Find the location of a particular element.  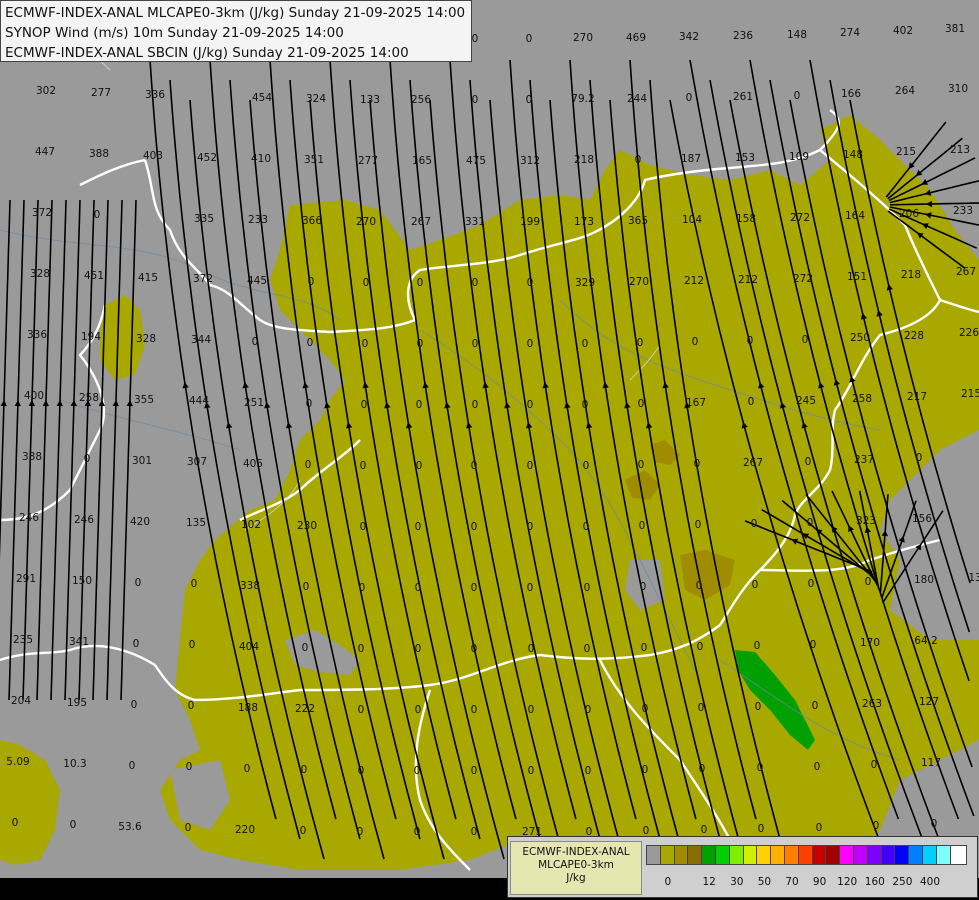

cin-value: 404 is located at coordinates (249, 647).